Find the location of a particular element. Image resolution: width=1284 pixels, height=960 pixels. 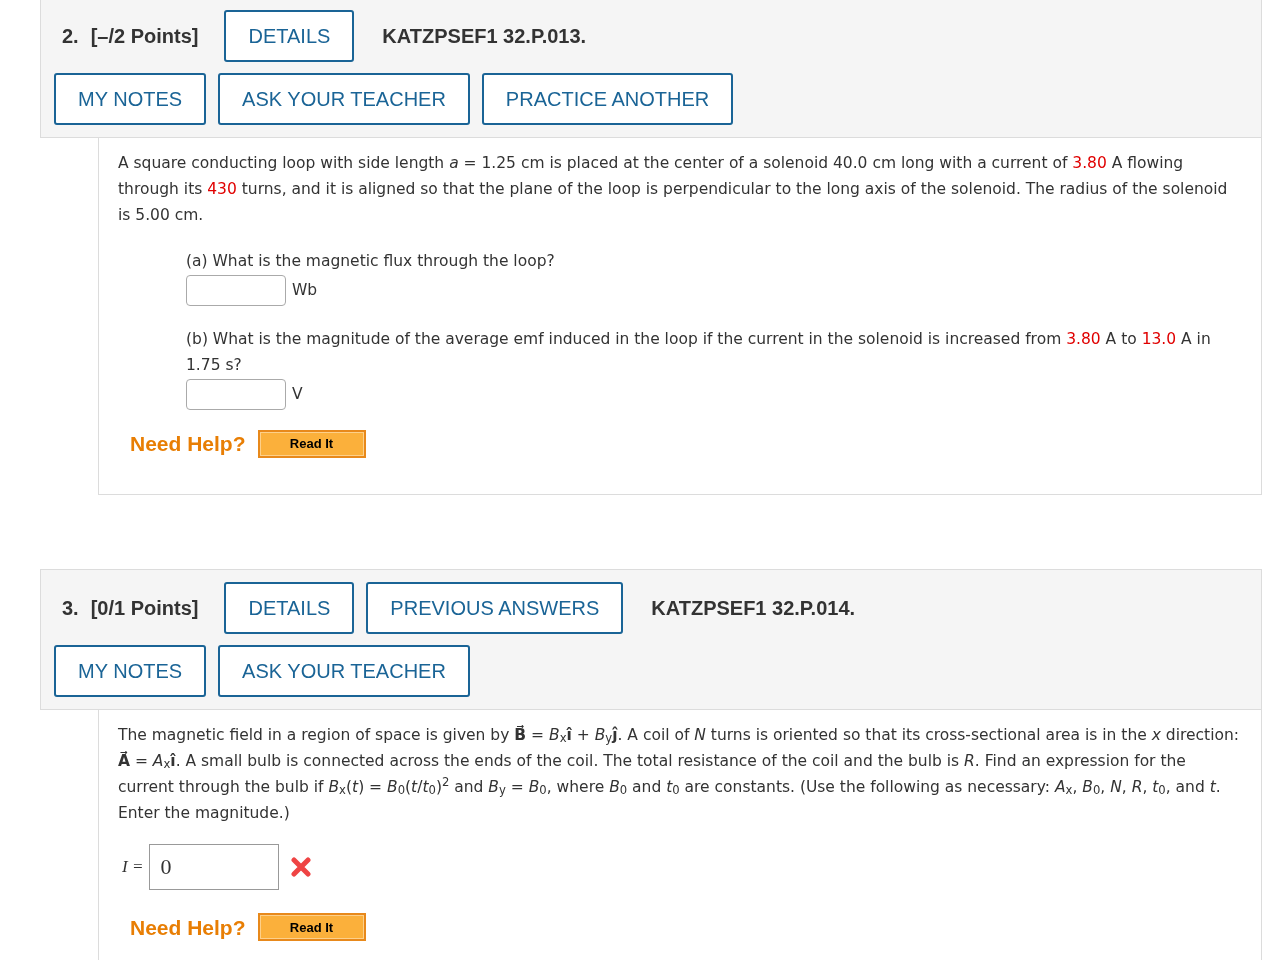

answer-field: 0 is located at coordinates (214, 866).